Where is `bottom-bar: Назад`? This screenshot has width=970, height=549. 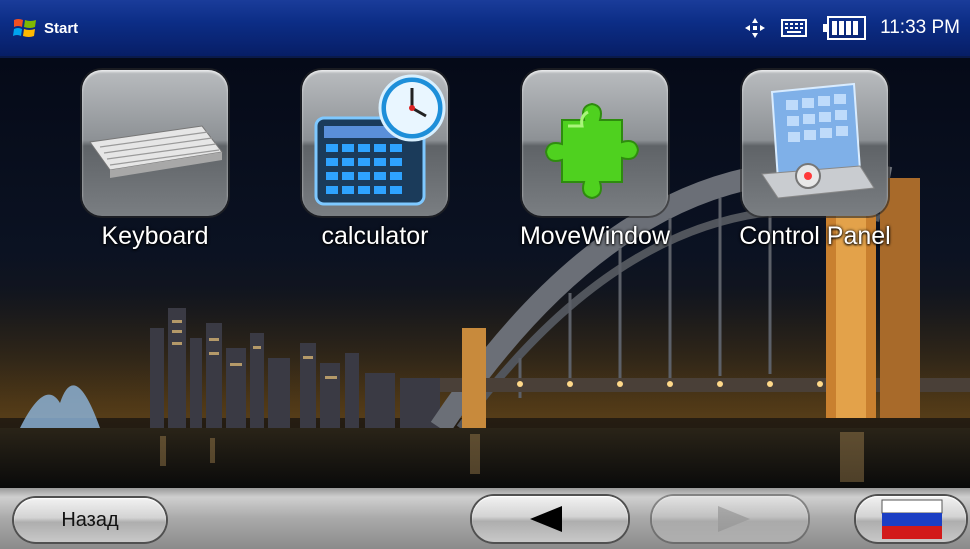 bottom-bar: Назад is located at coordinates (485, 518).